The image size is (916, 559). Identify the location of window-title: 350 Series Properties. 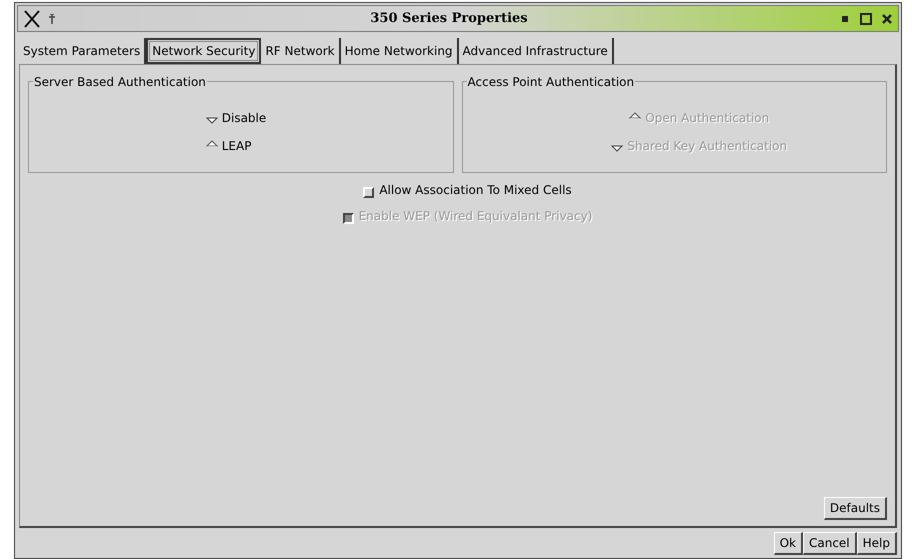
(449, 19).